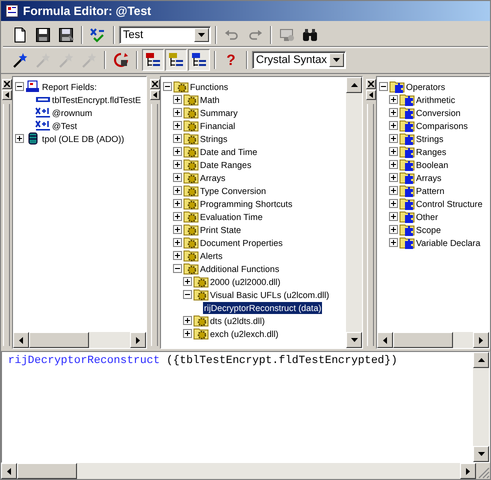  I want to click on tree-item: Math, so click(210, 100).